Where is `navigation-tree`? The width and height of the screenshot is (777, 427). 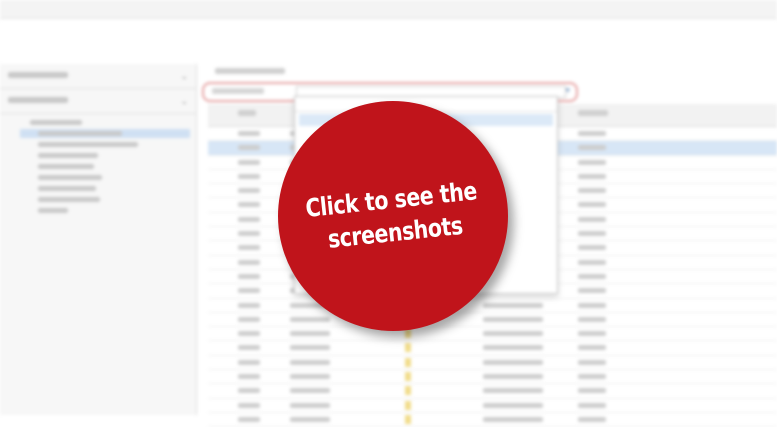 navigation-tree is located at coordinates (105, 167).